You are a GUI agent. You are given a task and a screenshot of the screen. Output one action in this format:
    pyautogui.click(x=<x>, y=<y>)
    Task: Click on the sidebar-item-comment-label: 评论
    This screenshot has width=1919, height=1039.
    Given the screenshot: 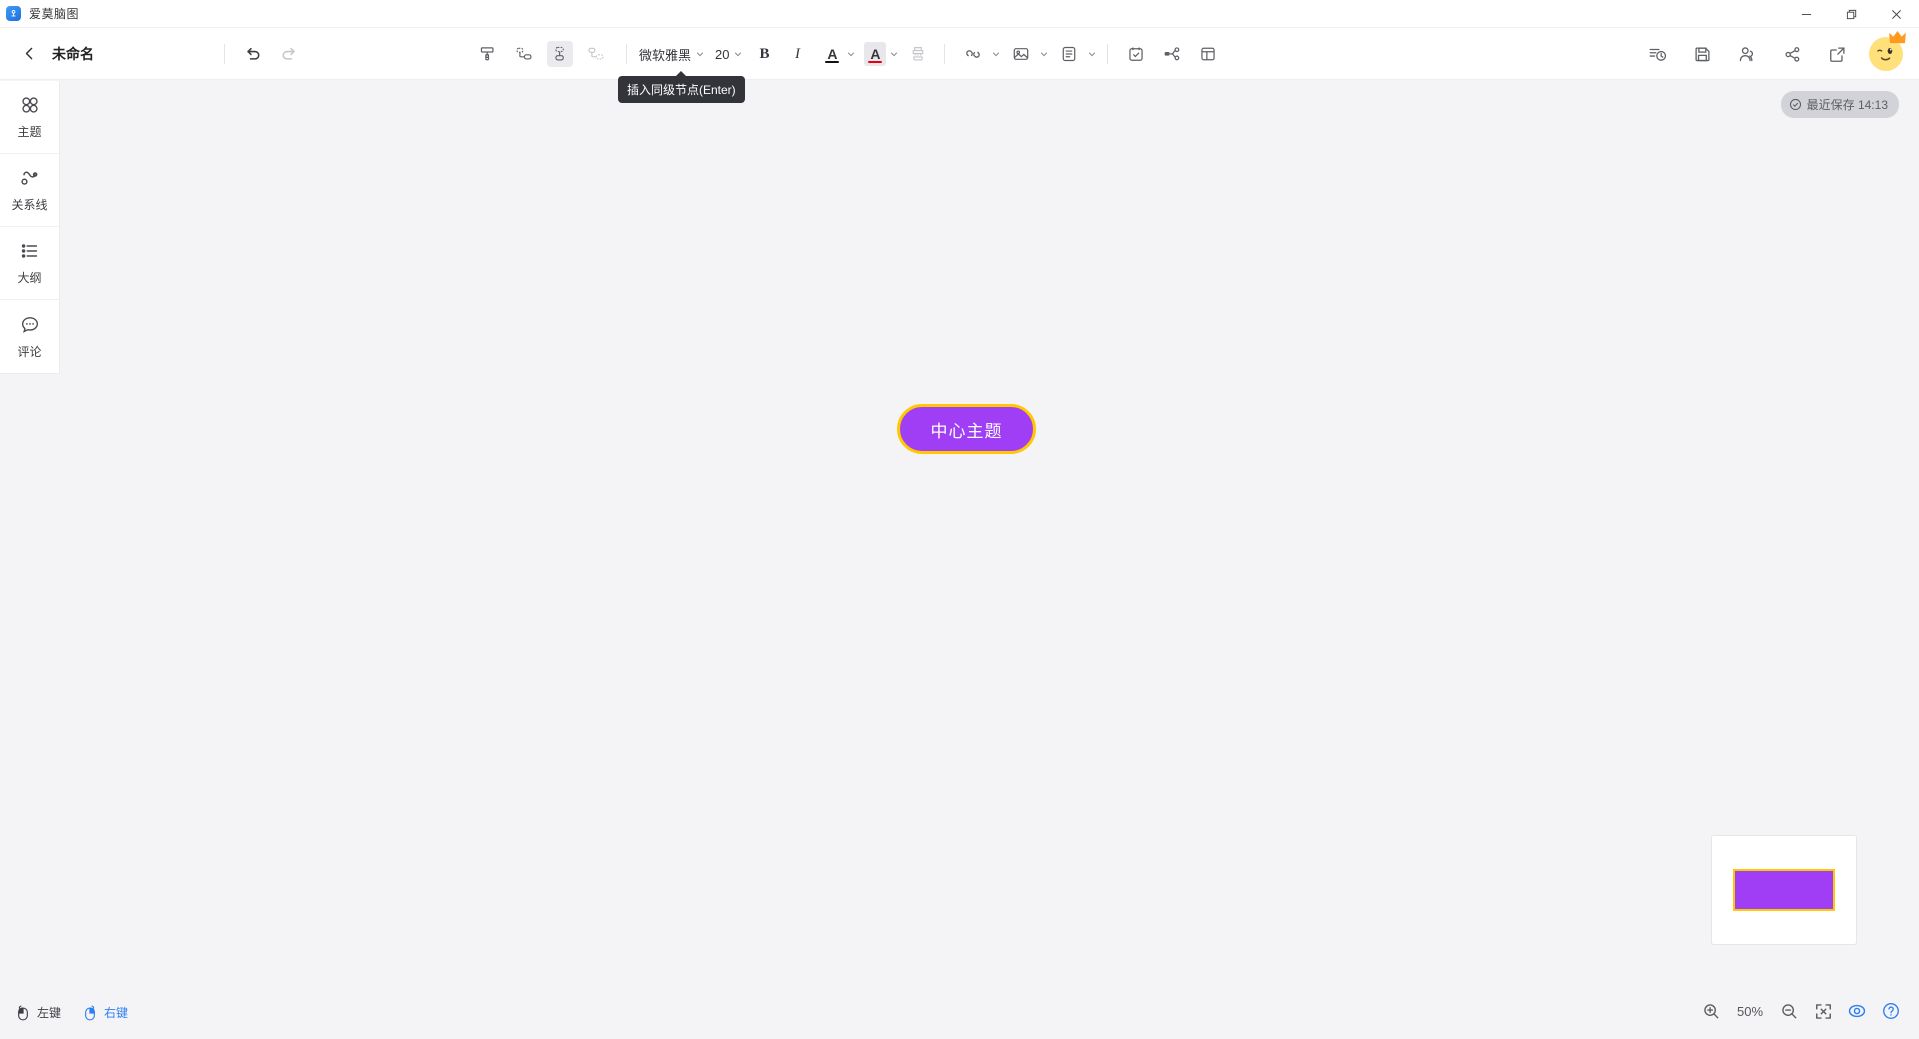 What is the action you would take?
    pyautogui.click(x=29, y=351)
    